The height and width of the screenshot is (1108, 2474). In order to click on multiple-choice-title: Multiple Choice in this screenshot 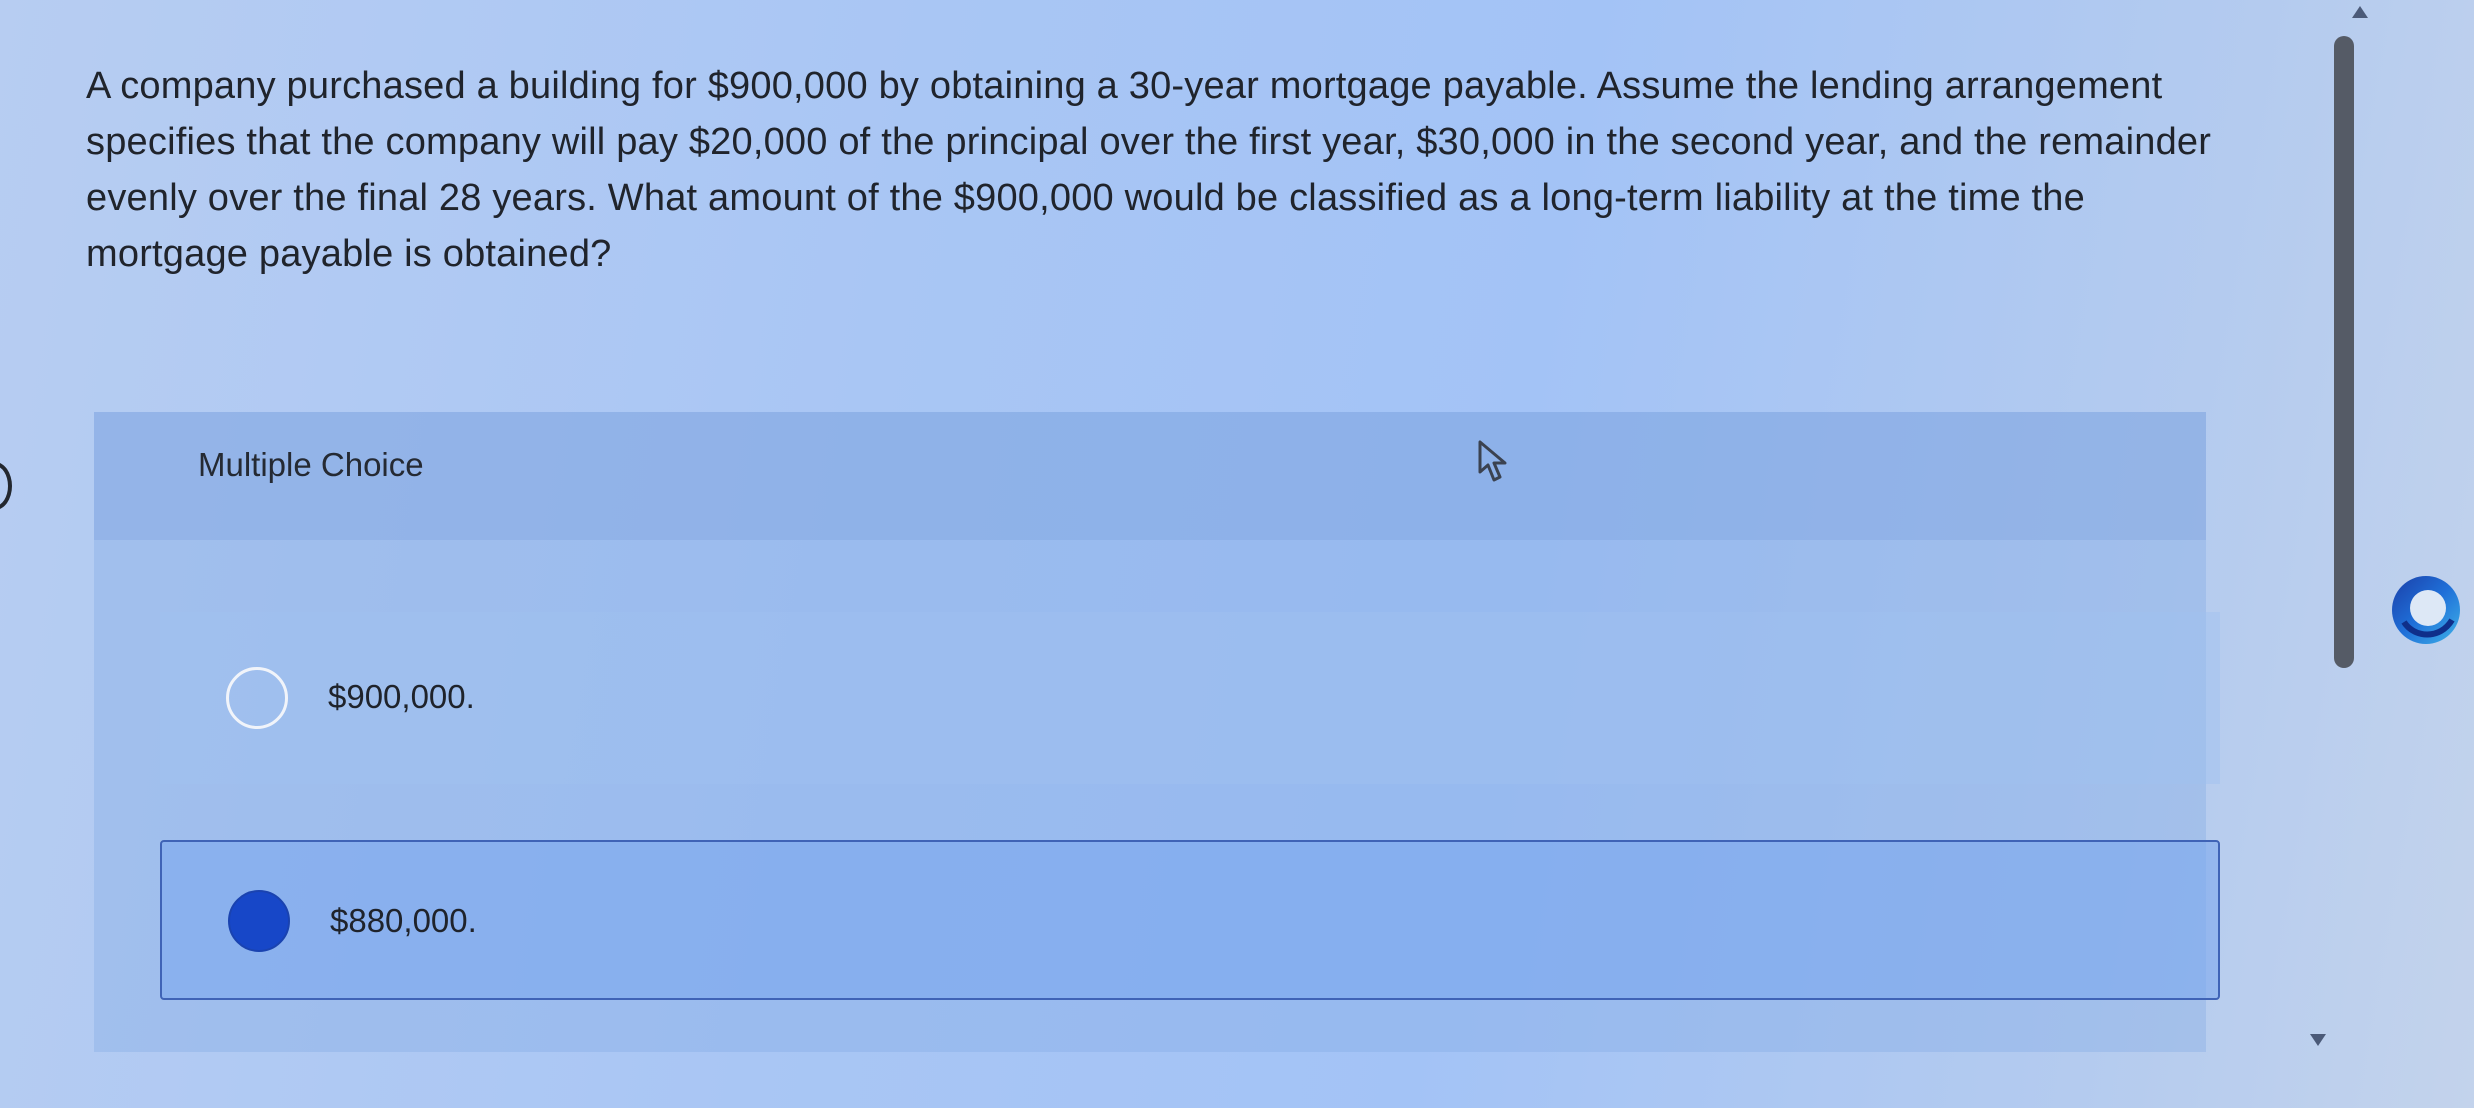, I will do `click(311, 464)`.